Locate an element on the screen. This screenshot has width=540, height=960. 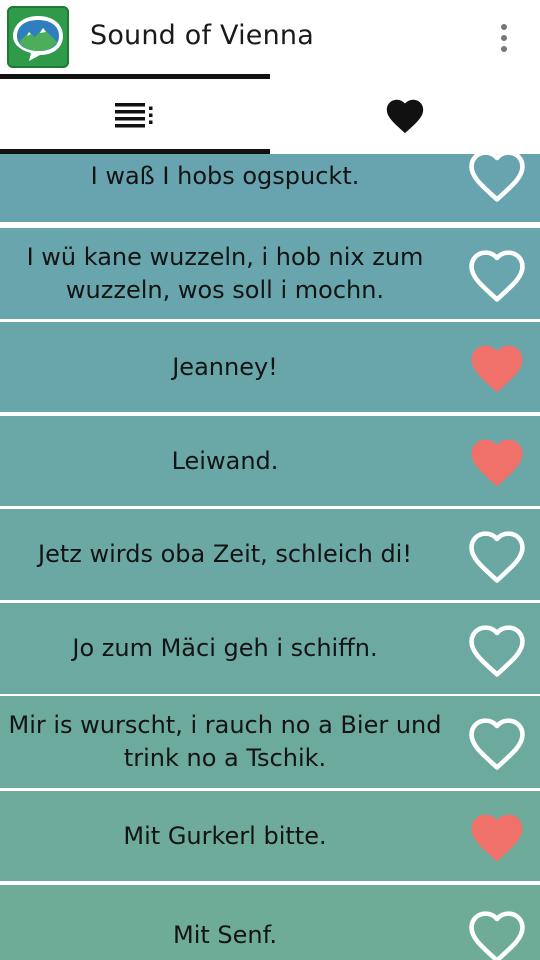
phrase-text: Jetz wirds oba Zeit, schleich di! is located at coordinates (225, 554).